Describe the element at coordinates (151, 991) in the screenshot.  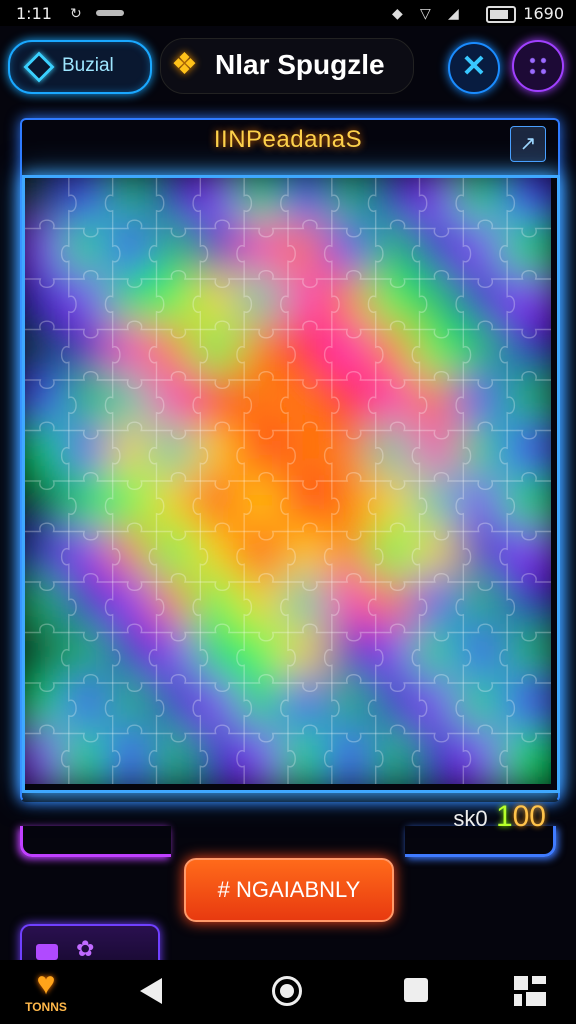
I see `back-icon` at that location.